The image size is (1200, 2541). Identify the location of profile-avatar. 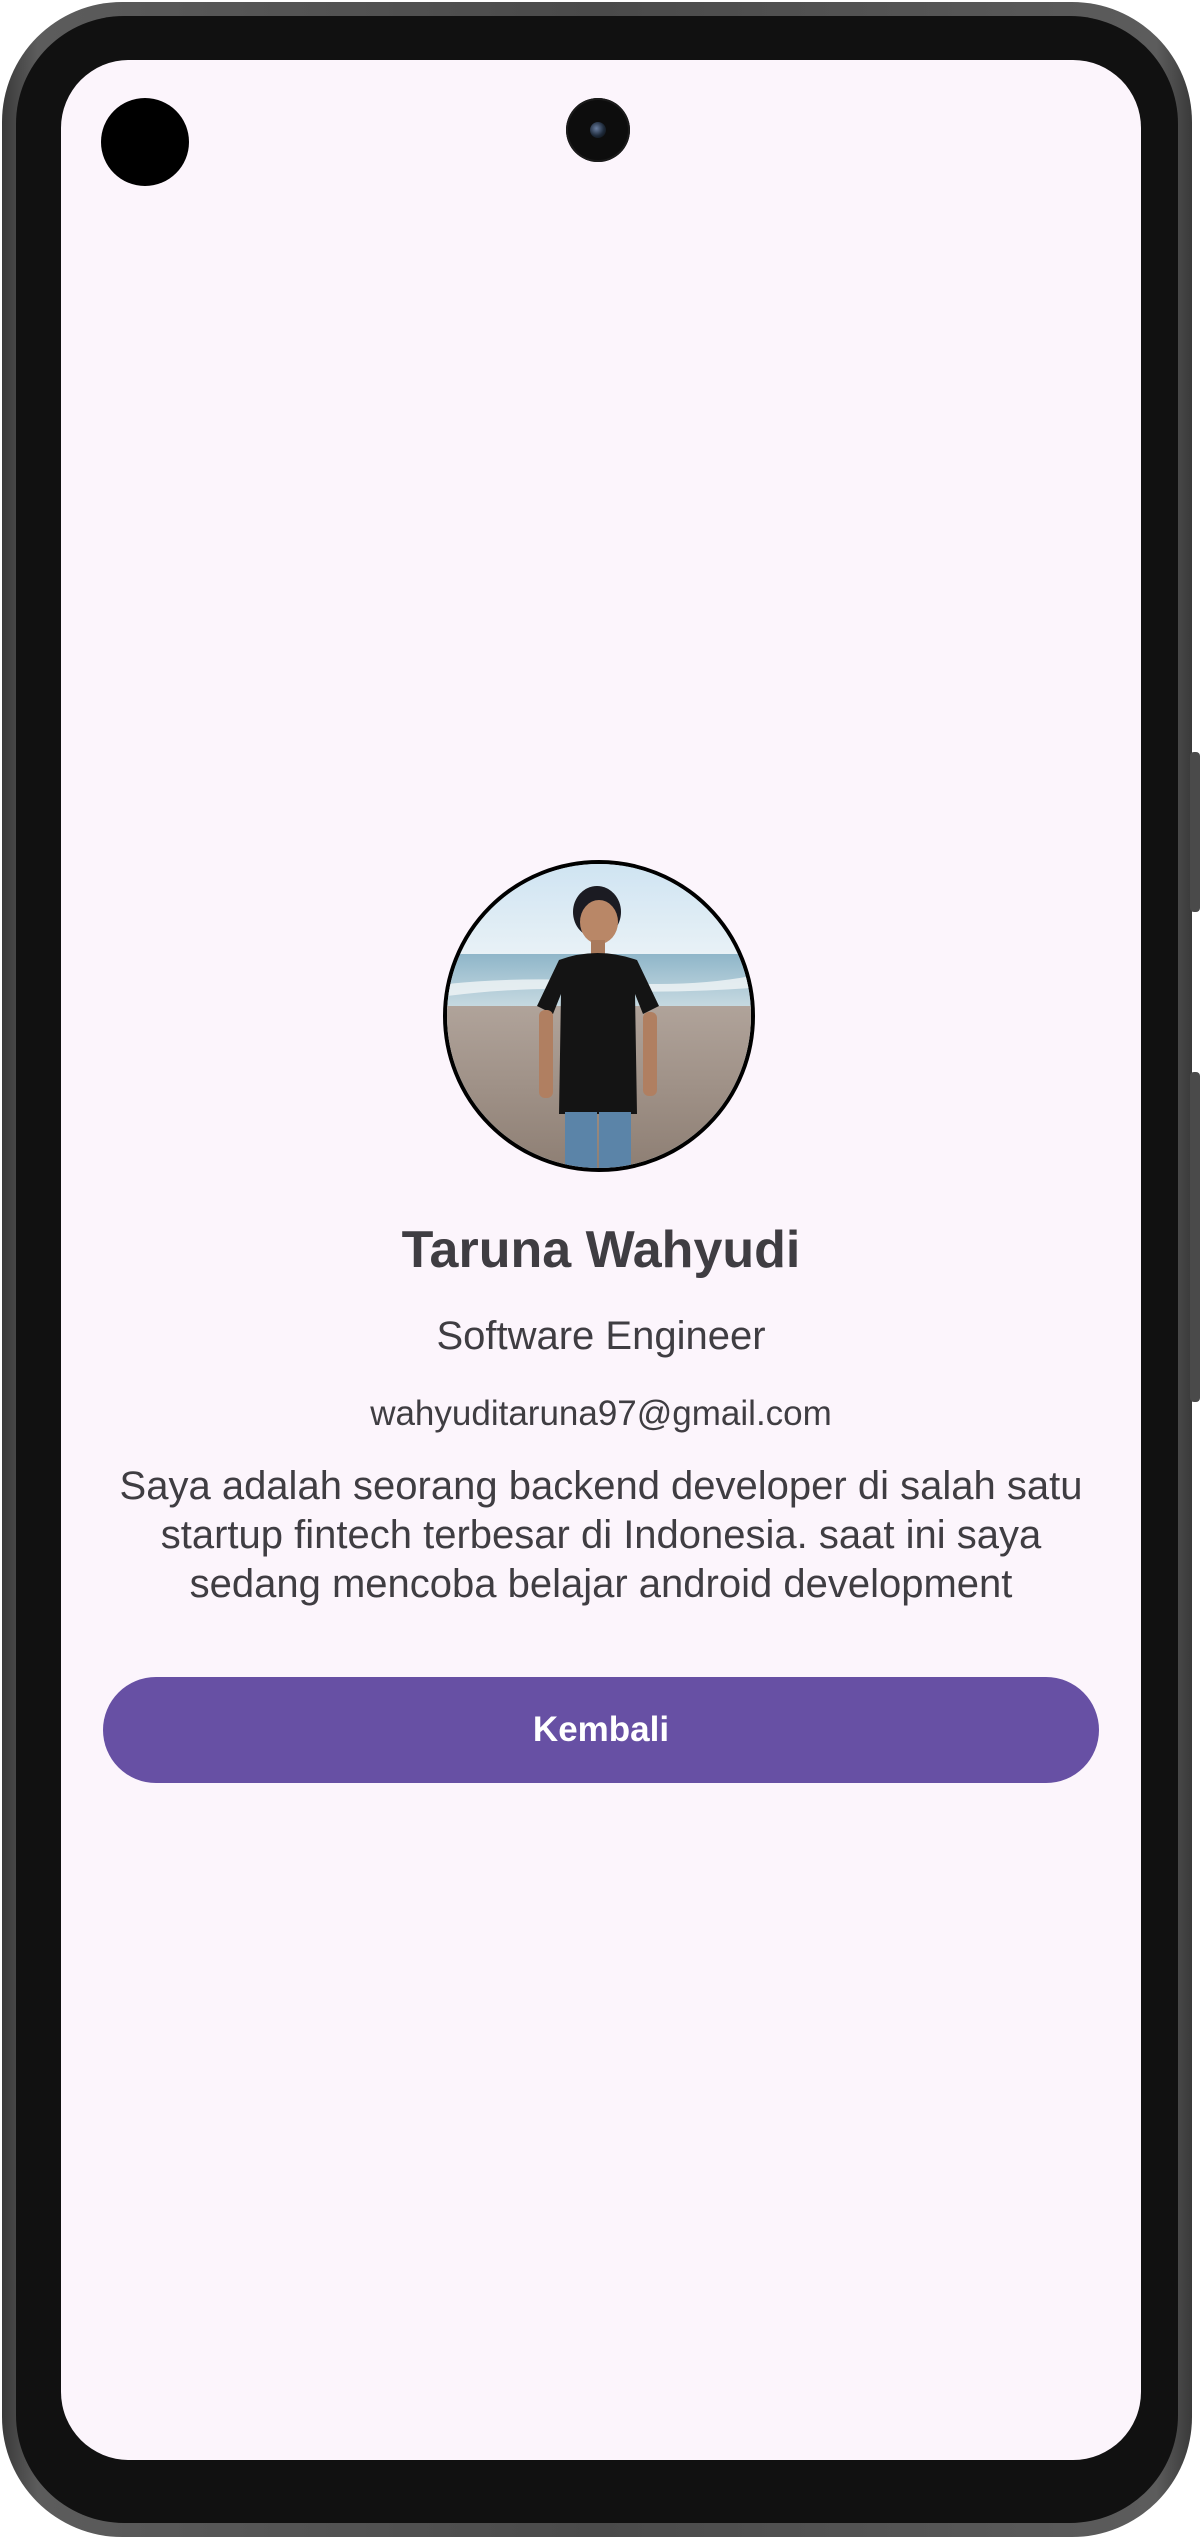
(599, 1016).